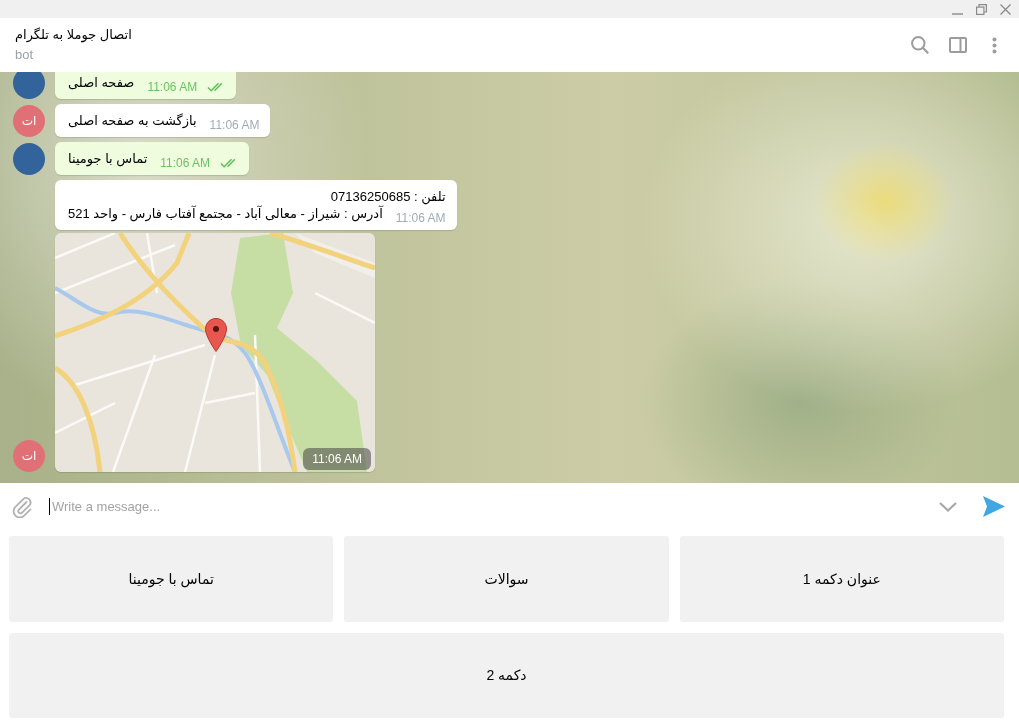  I want to click on send-icon, so click(994, 506).